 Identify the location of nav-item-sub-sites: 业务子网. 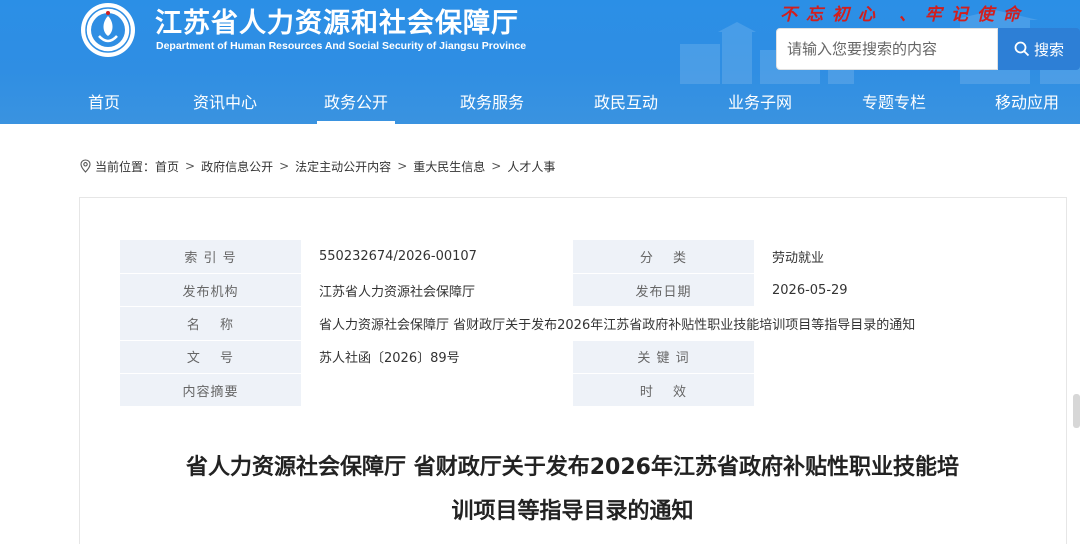
(760, 103).